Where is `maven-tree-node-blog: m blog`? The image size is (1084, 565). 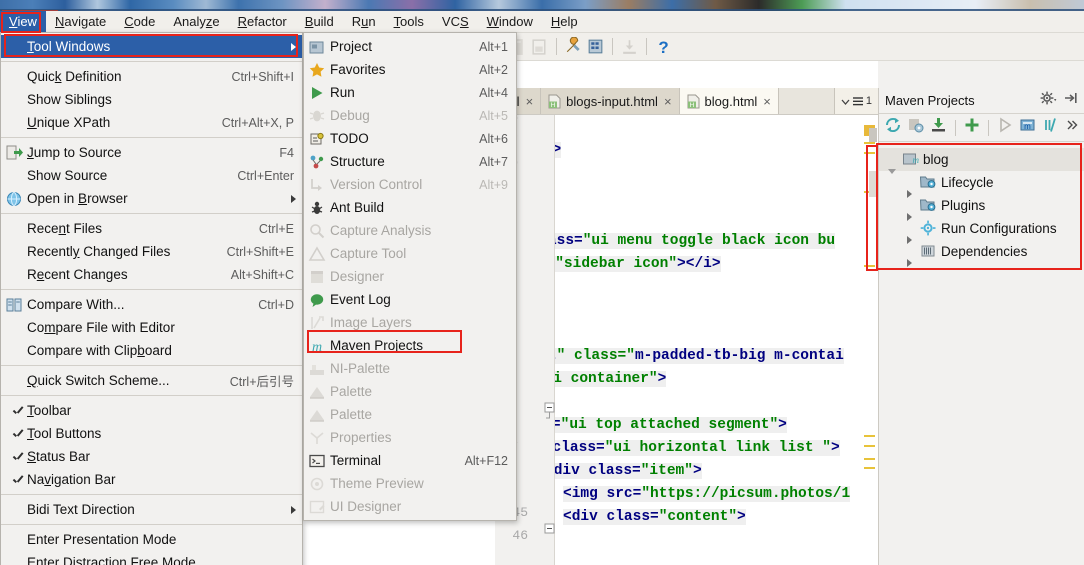 maven-tree-node-blog: m blog is located at coordinates (981, 161).